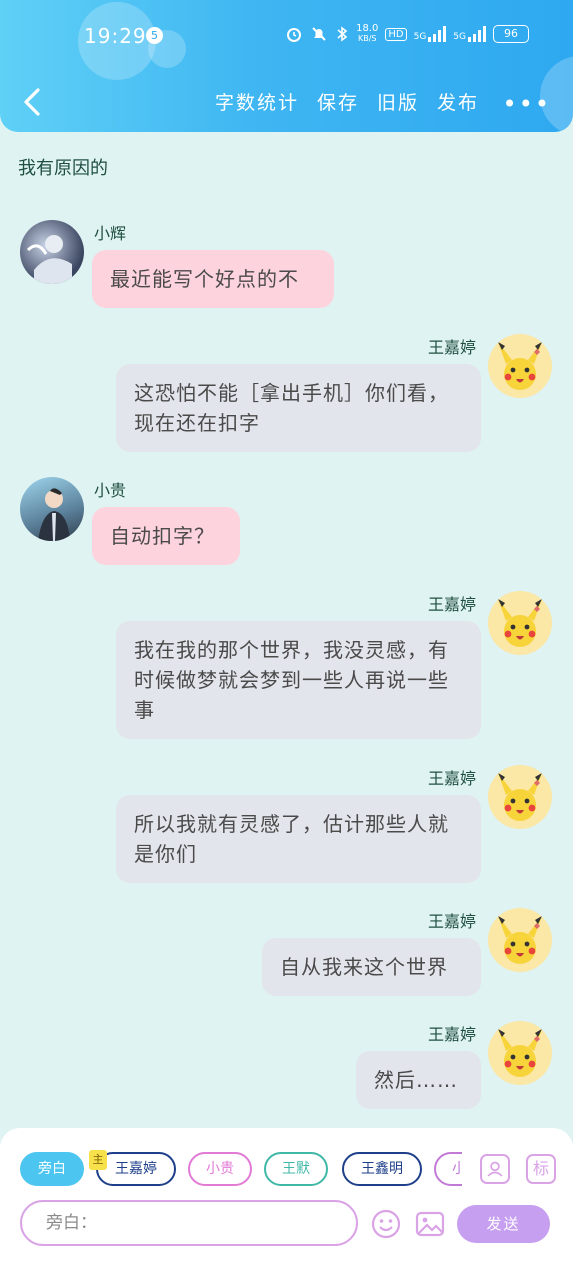  I want to click on message-bubble: 自从我来这个世界, so click(371, 967).